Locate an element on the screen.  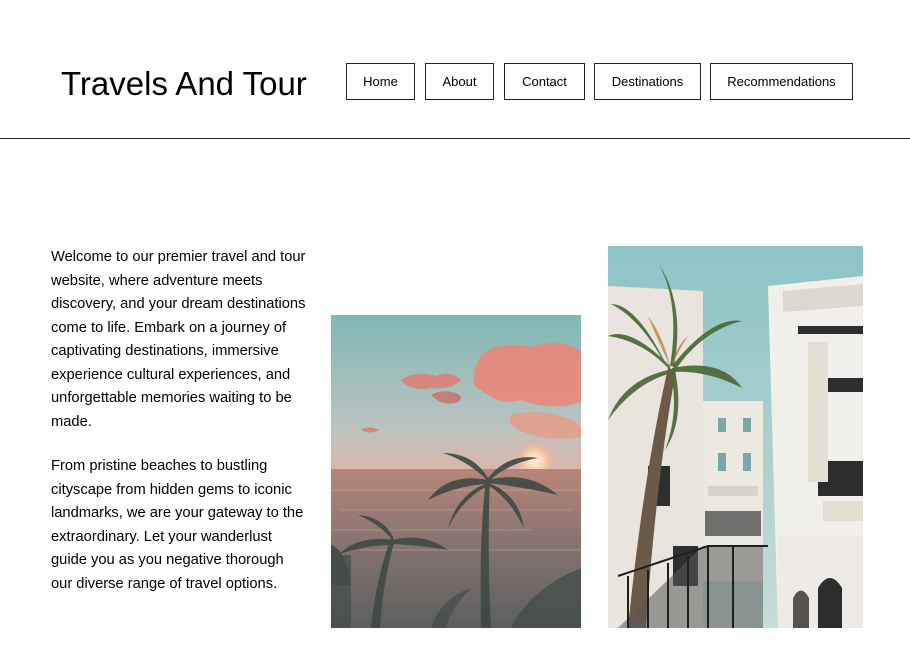
nav-recommendations-button: Recommendations is located at coordinates (781, 81).